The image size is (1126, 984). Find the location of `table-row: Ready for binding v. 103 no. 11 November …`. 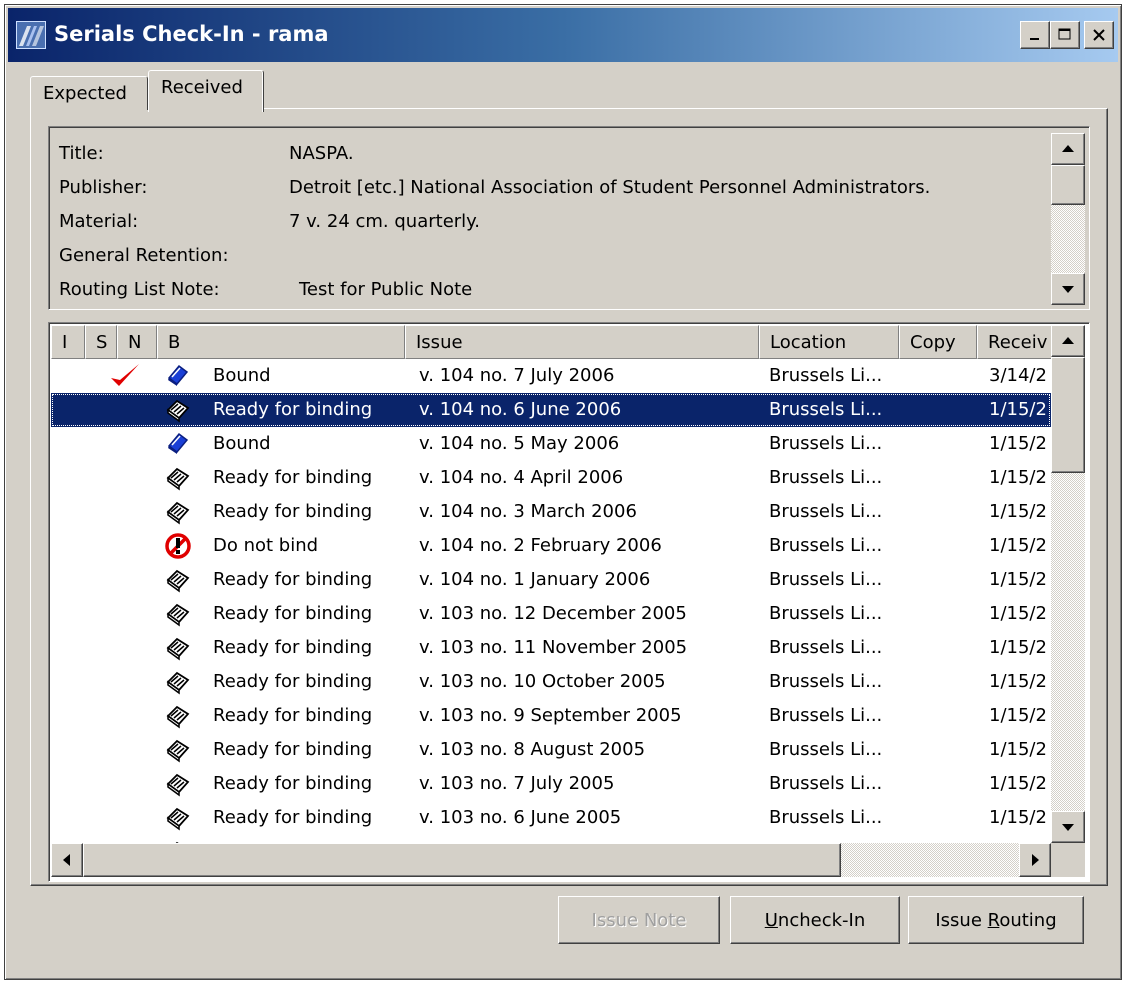

table-row: Ready for binding v. 103 no. 11 November … is located at coordinates (551, 648).